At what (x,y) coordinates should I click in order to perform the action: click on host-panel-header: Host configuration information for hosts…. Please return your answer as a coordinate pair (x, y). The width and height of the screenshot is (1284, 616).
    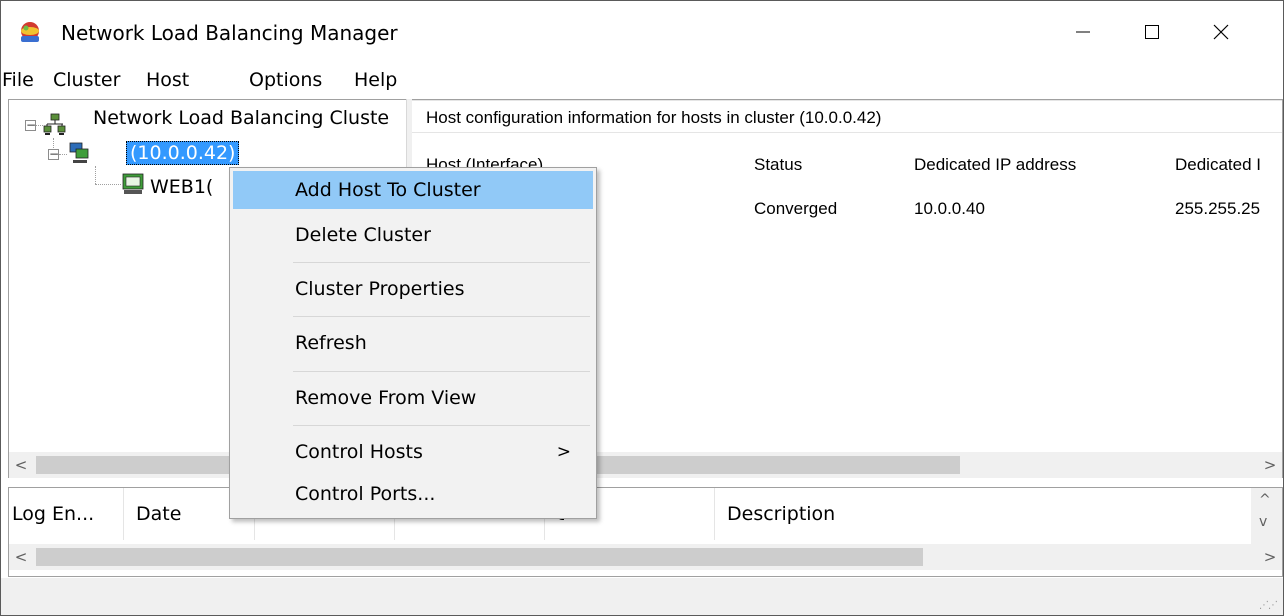
    Looking at the image, I should click on (847, 116).